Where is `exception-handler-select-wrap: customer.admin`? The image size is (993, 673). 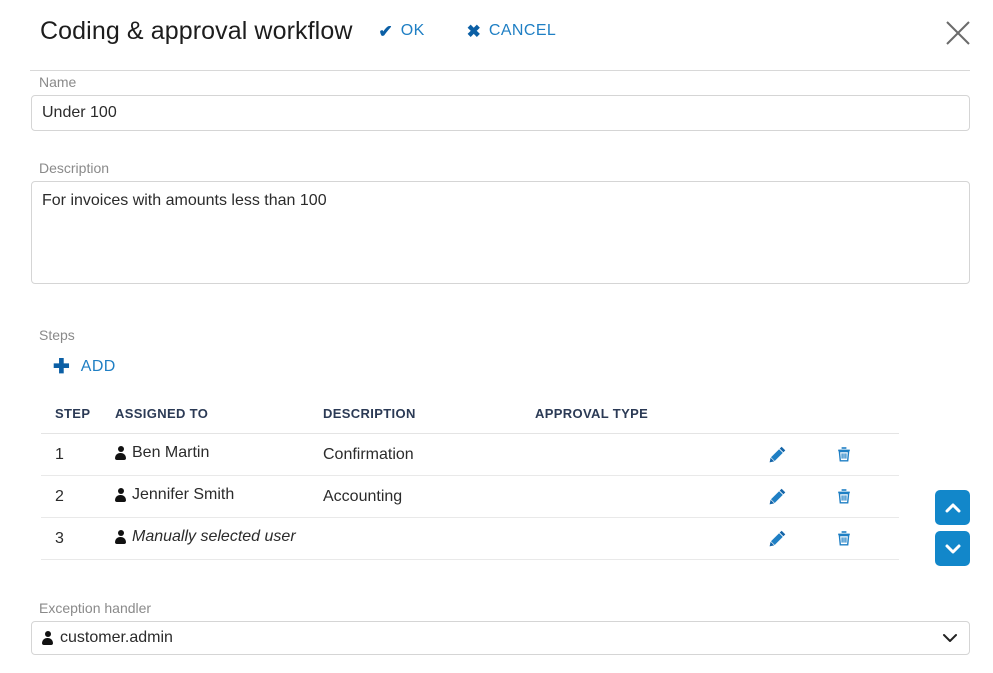
exception-handler-select-wrap: customer.admin is located at coordinates (500, 638).